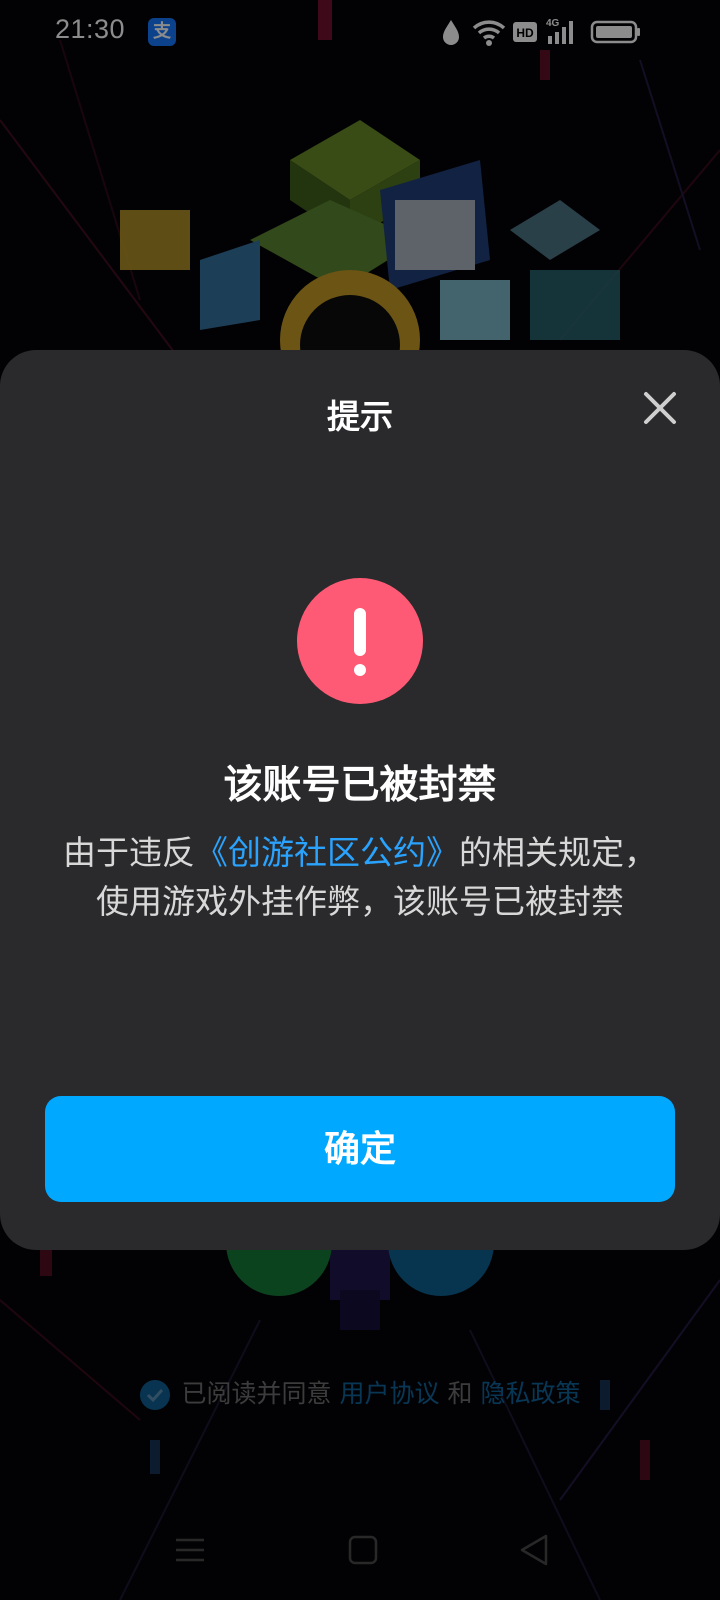 The width and height of the screenshot is (720, 1600). What do you see at coordinates (360, 785) in the screenshot?
I see `ban-heading: 该账号已被封禁` at bounding box center [360, 785].